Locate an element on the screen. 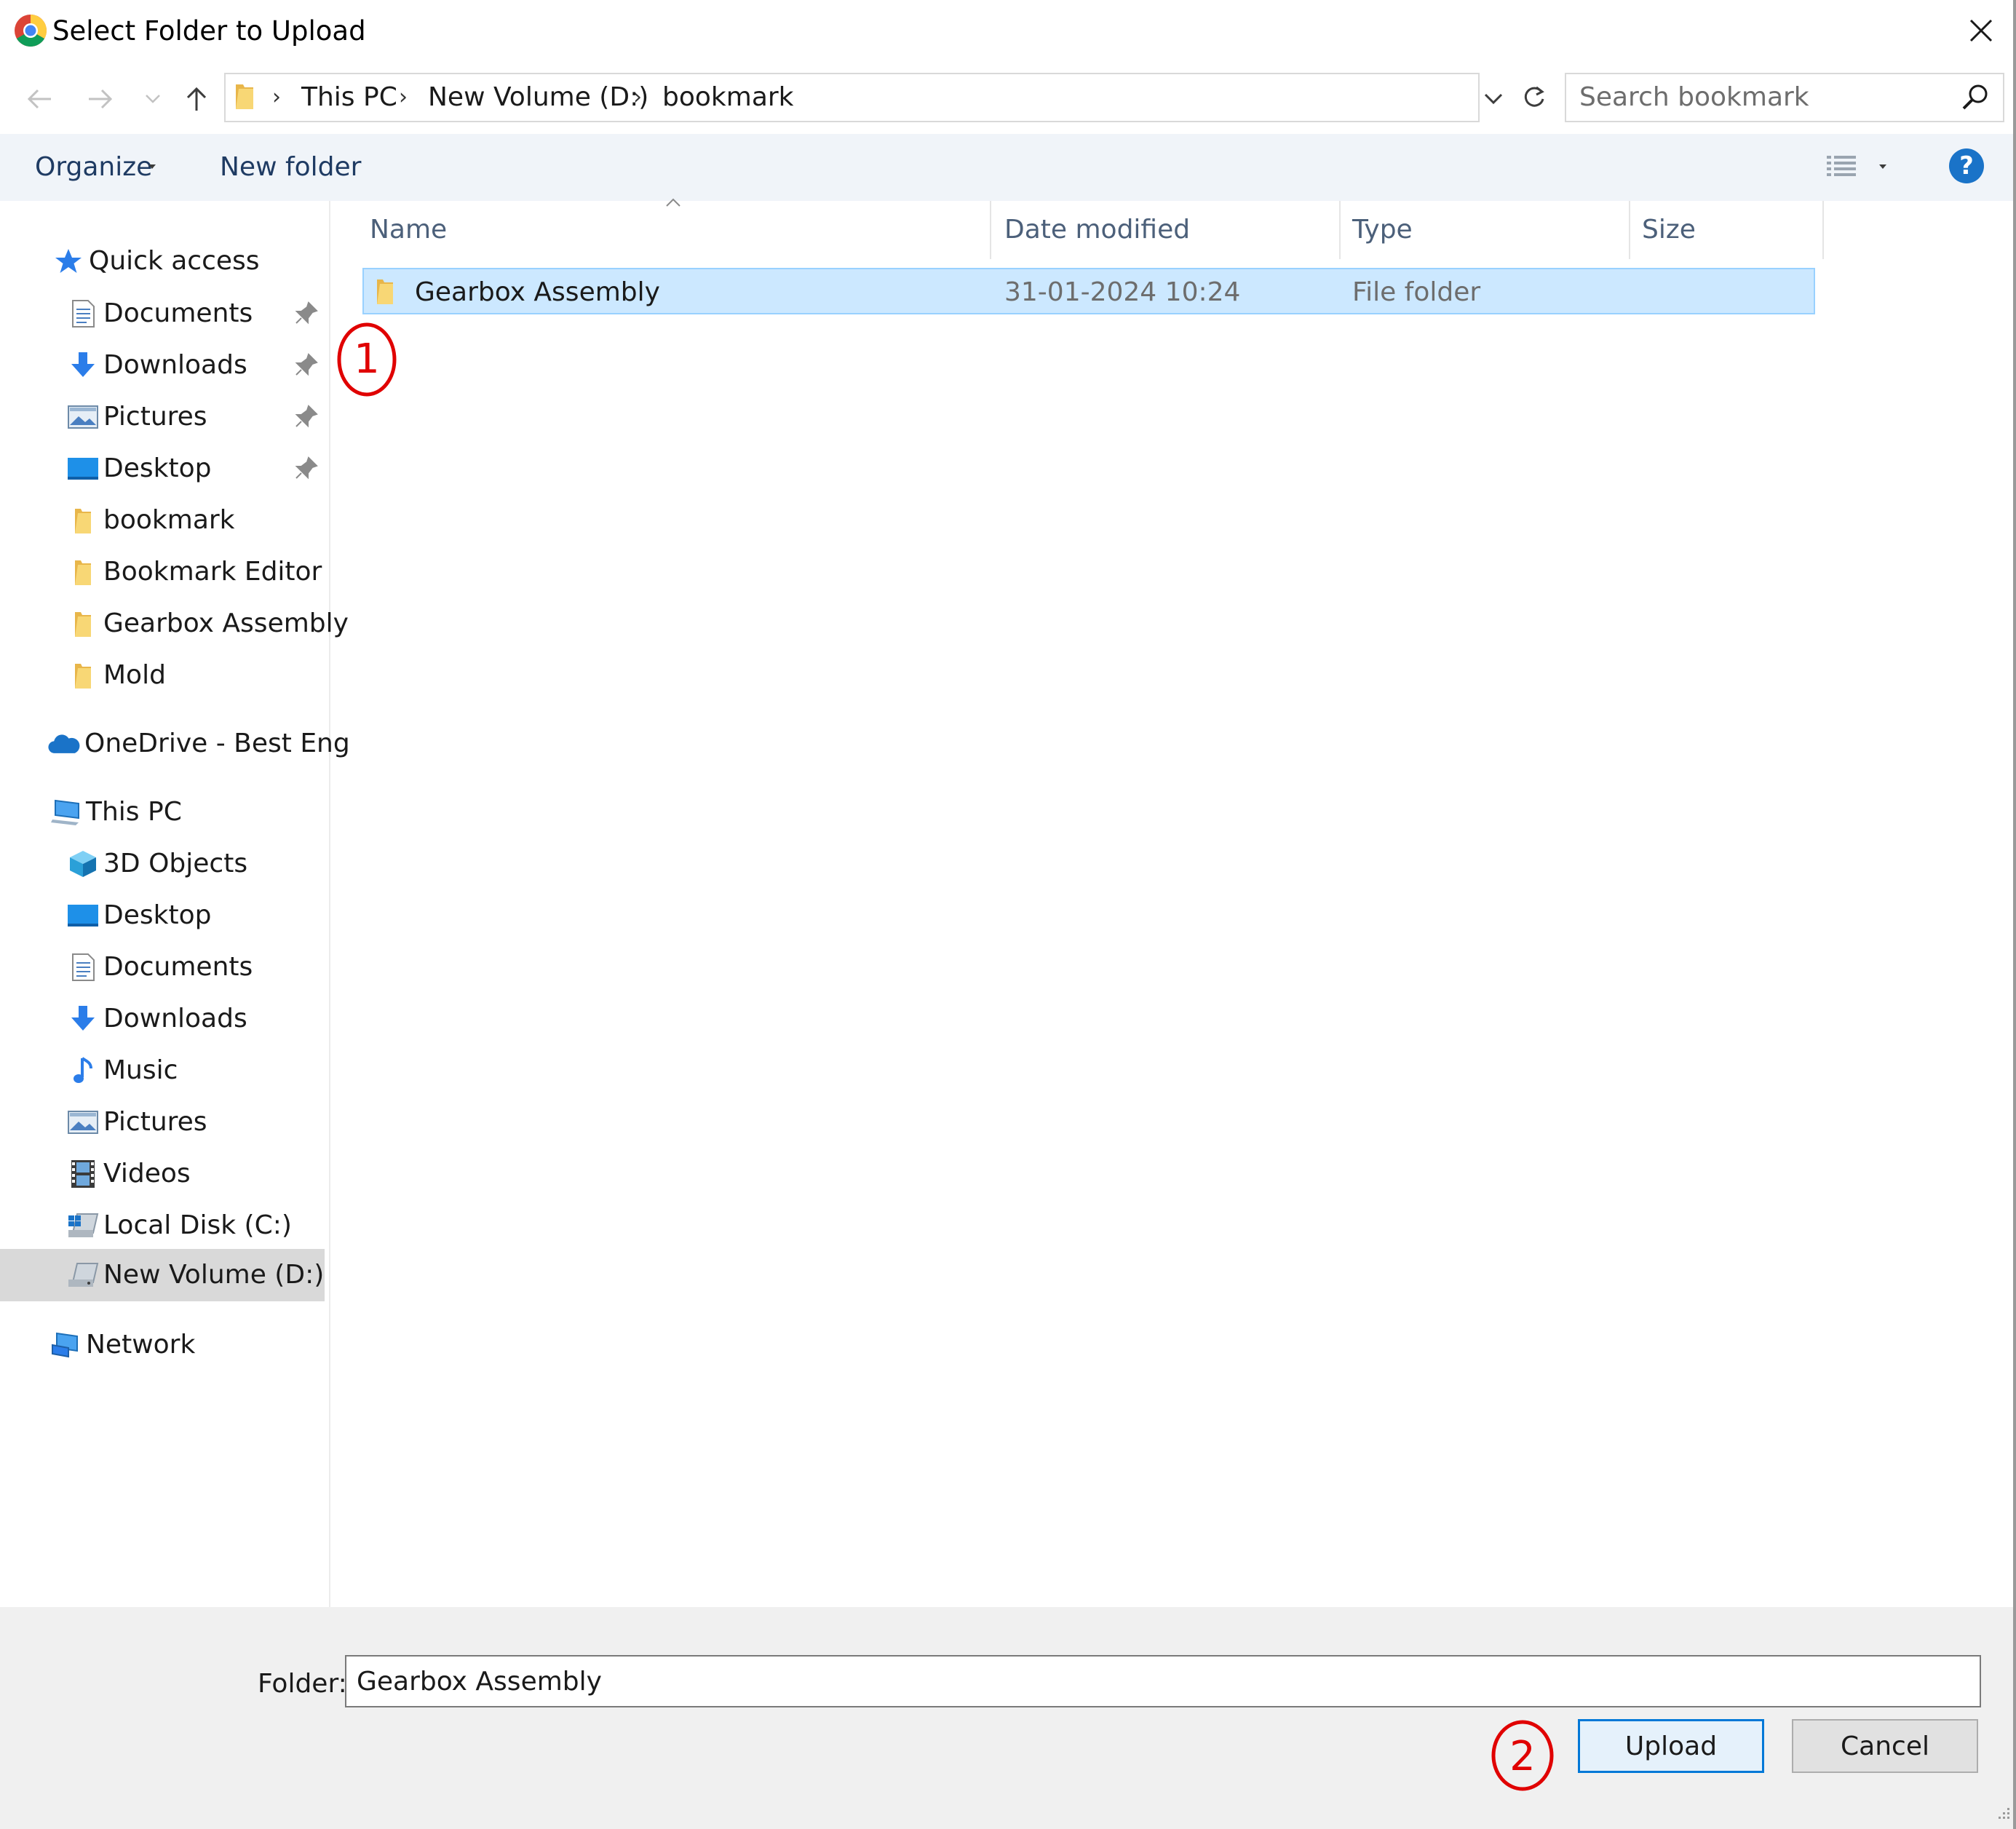 The width and height of the screenshot is (2016, 1829). refresh-button is located at coordinates (1534, 97).